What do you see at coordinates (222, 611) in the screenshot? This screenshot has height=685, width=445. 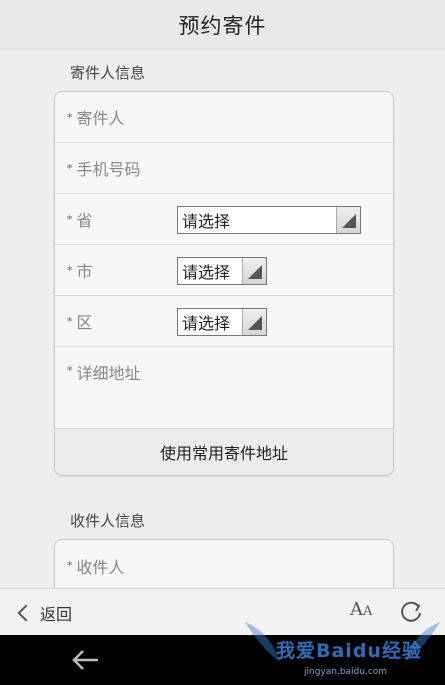 I see `browser-toolbar: 返回 AA` at bounding box center [222, 611].